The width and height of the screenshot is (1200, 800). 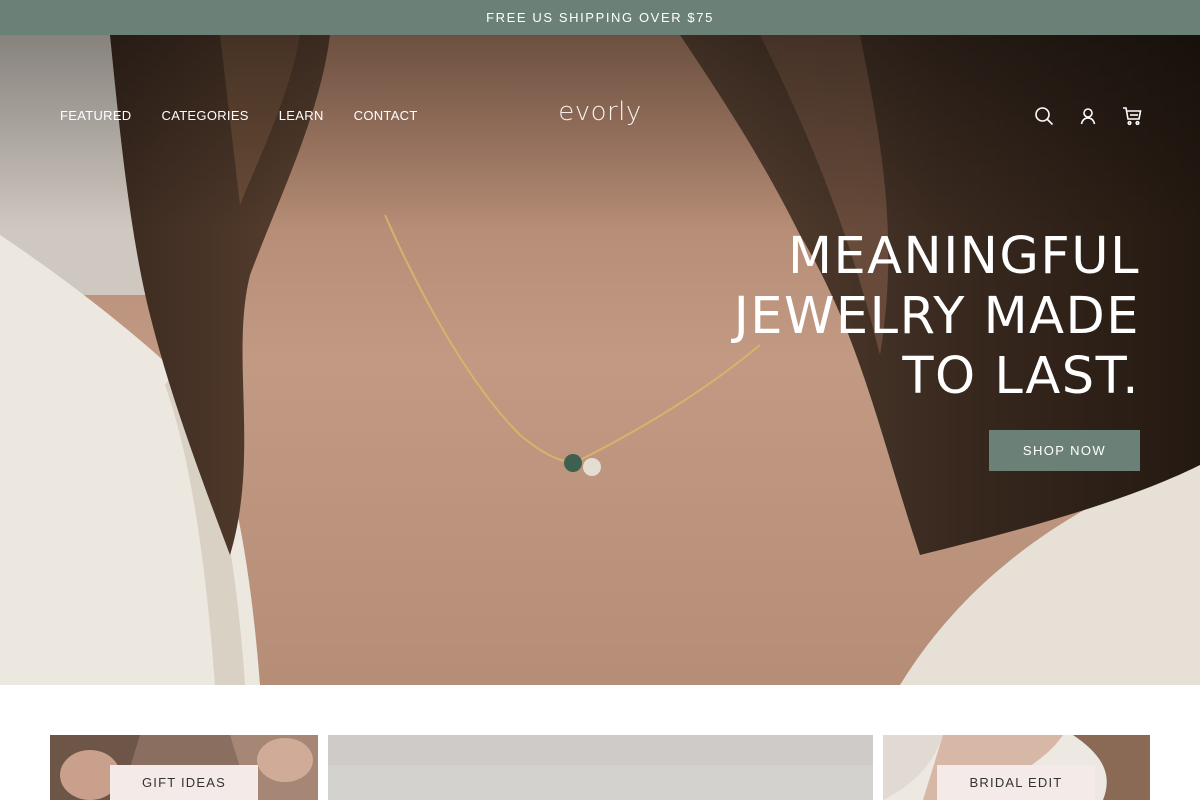 I want to click on tile-gift-ideas: GIFT IDEAS, so click(x=184, y=767).